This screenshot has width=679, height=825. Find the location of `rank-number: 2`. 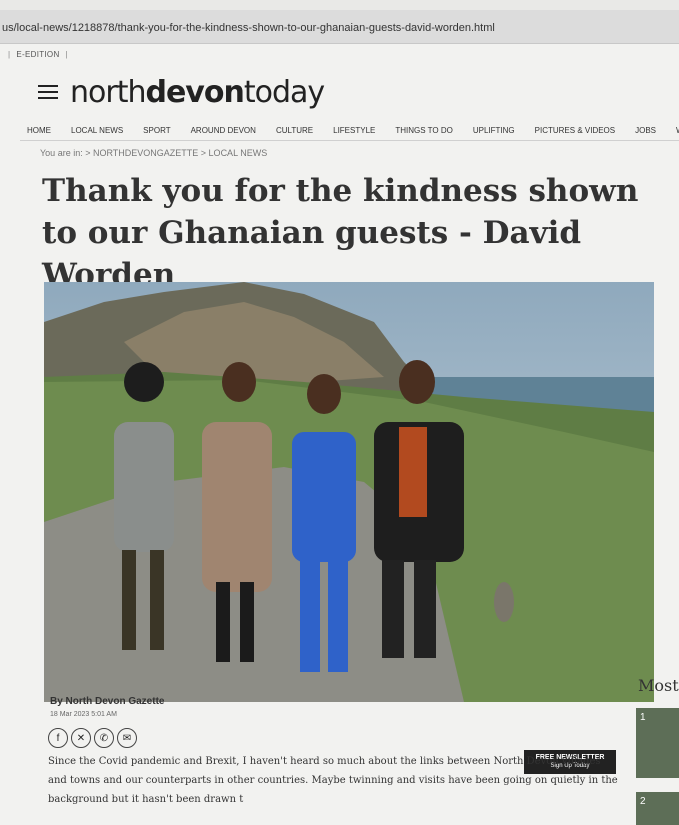

rank-number: 2 is located at coordinates (643, 801).